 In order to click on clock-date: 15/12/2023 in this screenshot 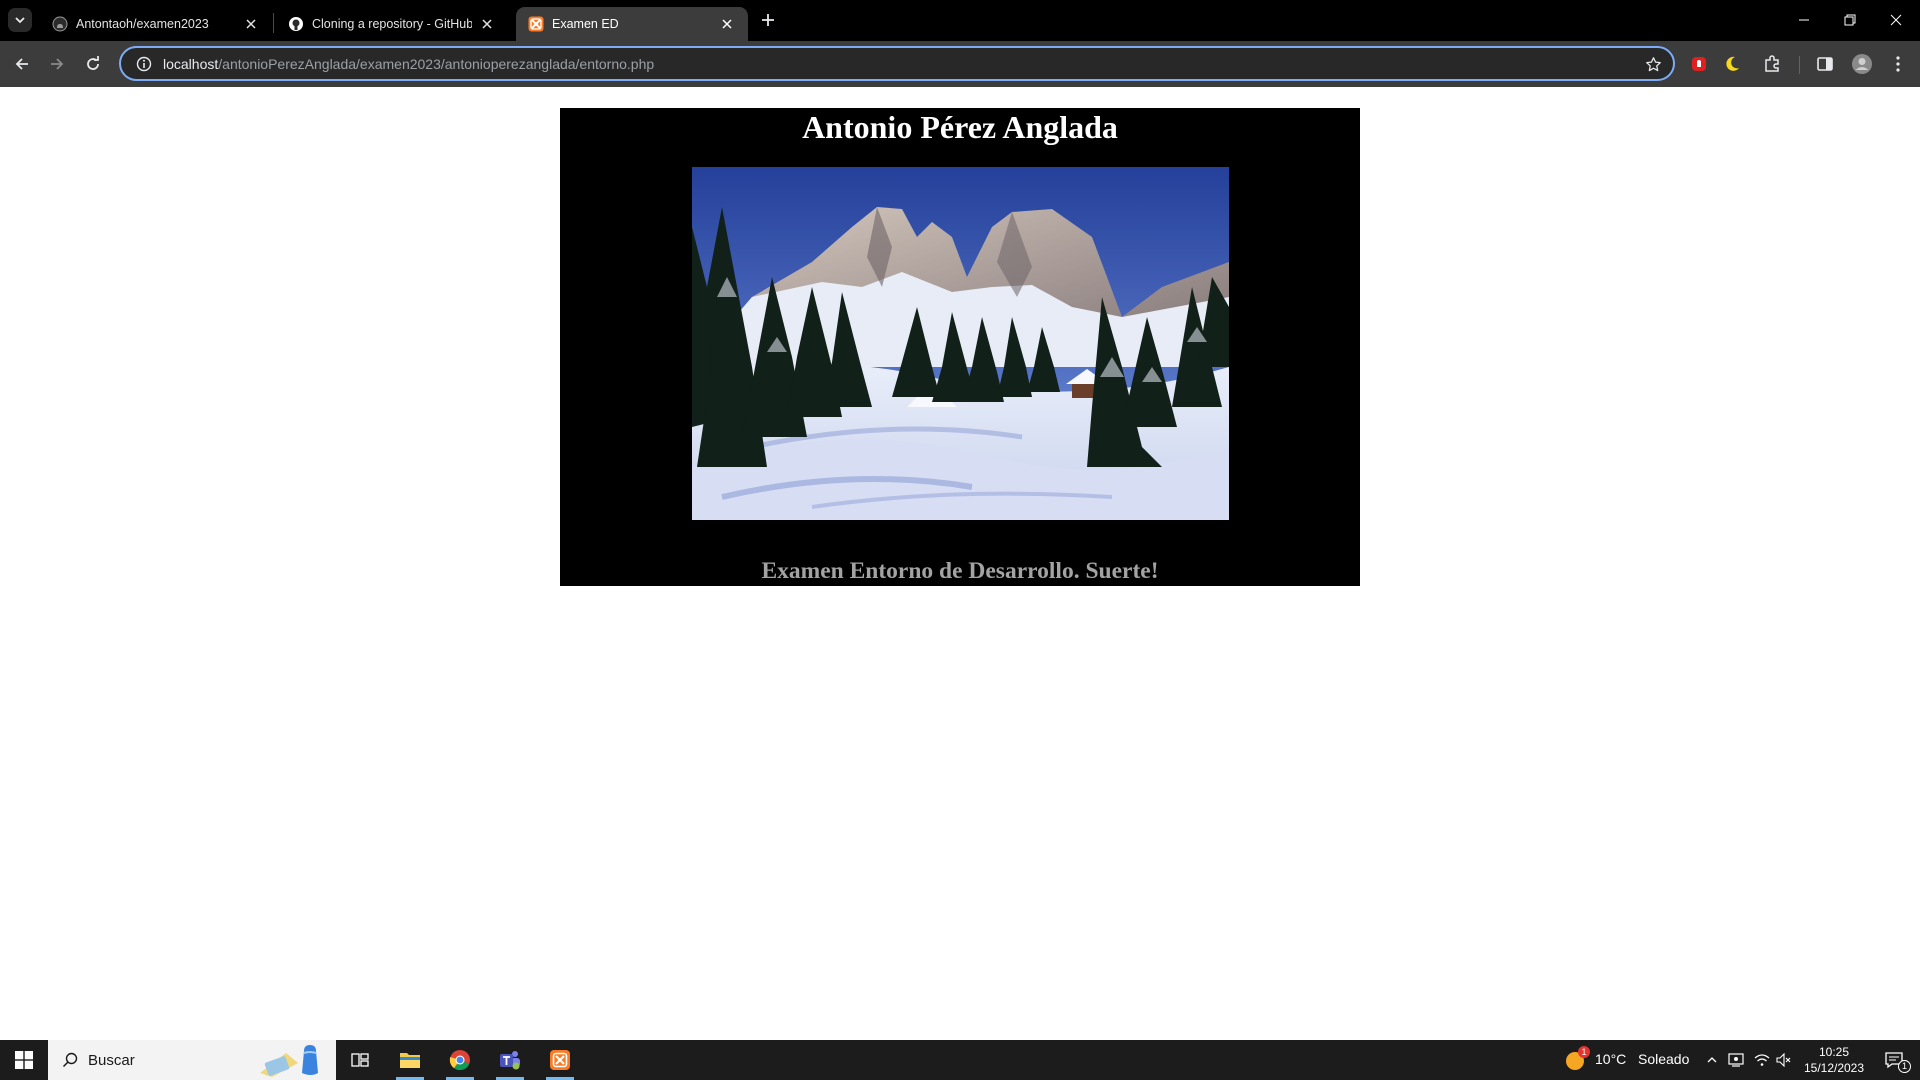, I will do `click(1834, 1068)`.